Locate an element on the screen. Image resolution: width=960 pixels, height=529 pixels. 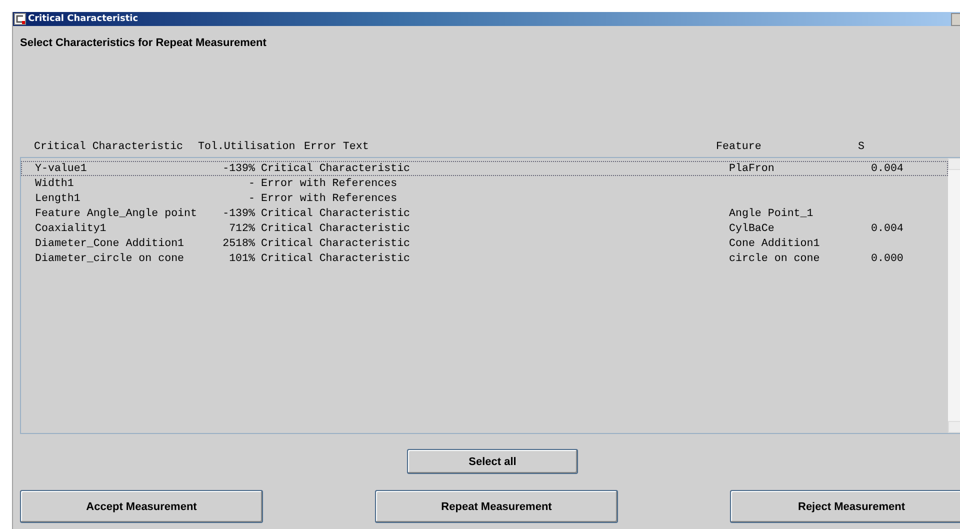
list-row: Width1 - Error with References is located at coordinates (484, 183).